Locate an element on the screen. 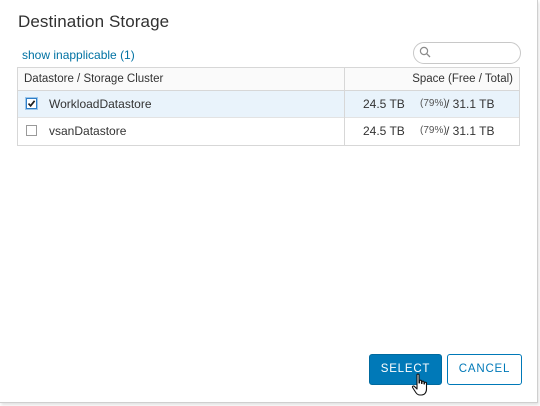 Image resolution: width=540 pixels, height=406 pixels. checkmark-icon is located at coordinates (31, 104).